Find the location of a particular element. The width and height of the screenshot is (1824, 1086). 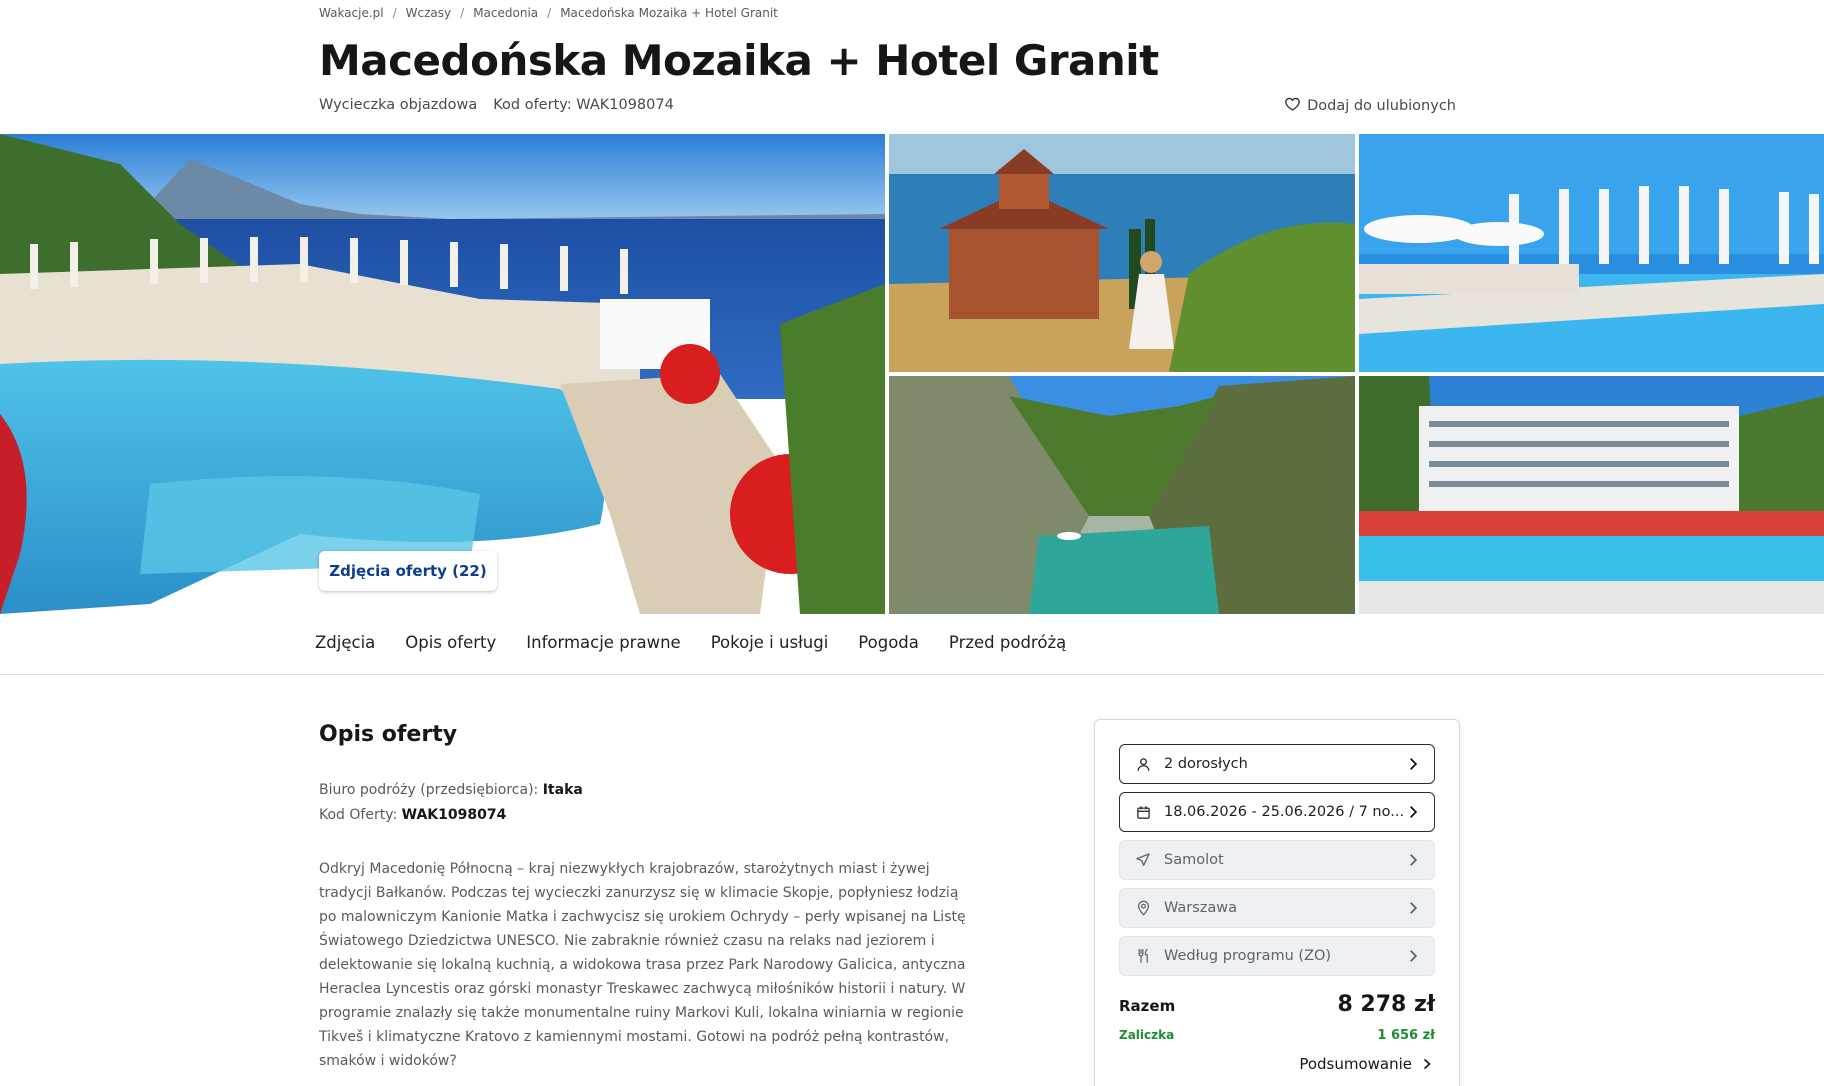

total-row: Razem 8 278 zł is located at coordinates (1277, 1004).